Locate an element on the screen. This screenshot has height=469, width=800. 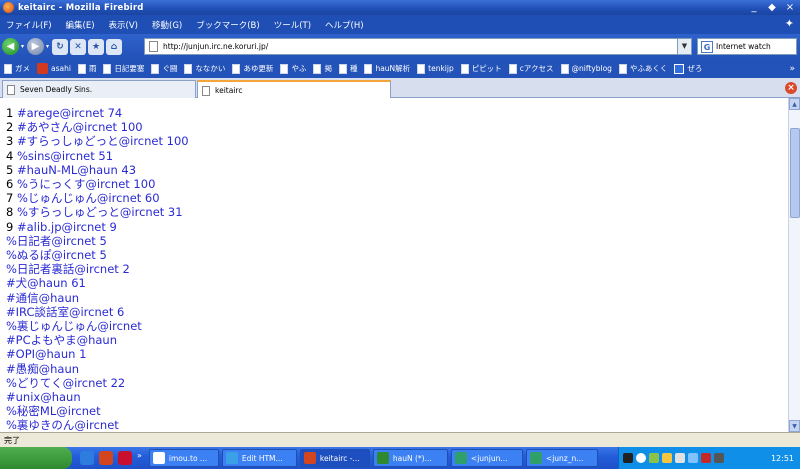
channel-link: %すらっしゅどっと@ircnet 31 is located at coordinates (100, 212).